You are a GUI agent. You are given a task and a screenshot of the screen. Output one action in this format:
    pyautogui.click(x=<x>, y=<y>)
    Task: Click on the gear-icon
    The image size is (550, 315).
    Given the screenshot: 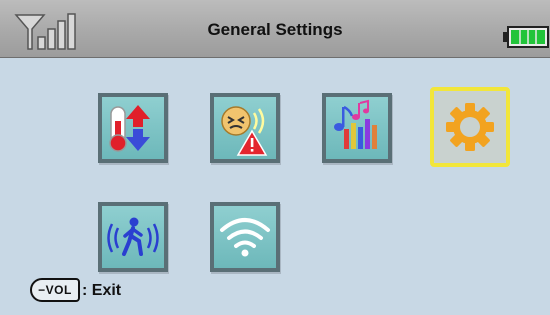 What is the action you would take?
    pyautogui.click(x=470, y=127)
    